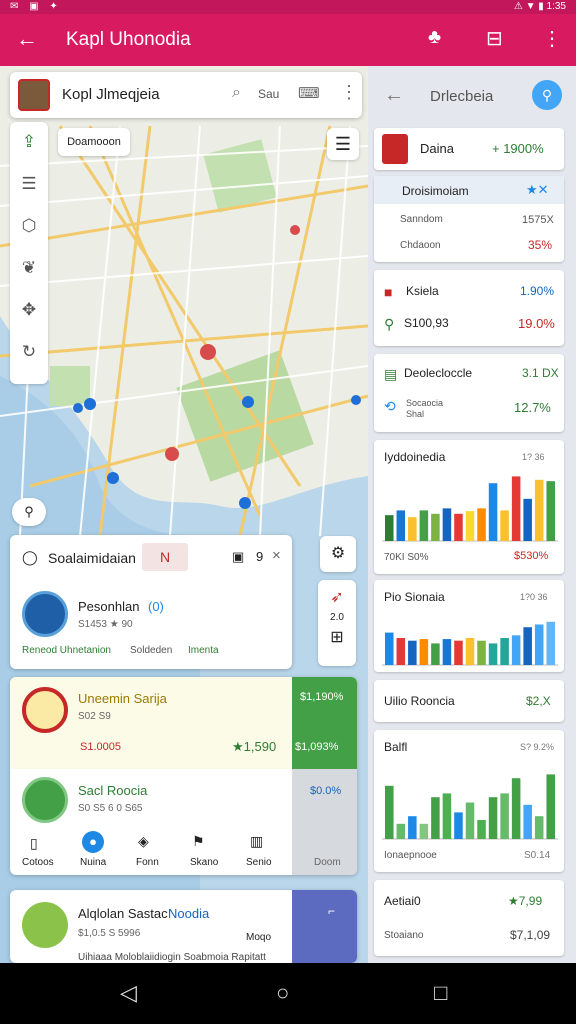  I want to click on chart-title: Pio Sionaia, so click(414, 597).